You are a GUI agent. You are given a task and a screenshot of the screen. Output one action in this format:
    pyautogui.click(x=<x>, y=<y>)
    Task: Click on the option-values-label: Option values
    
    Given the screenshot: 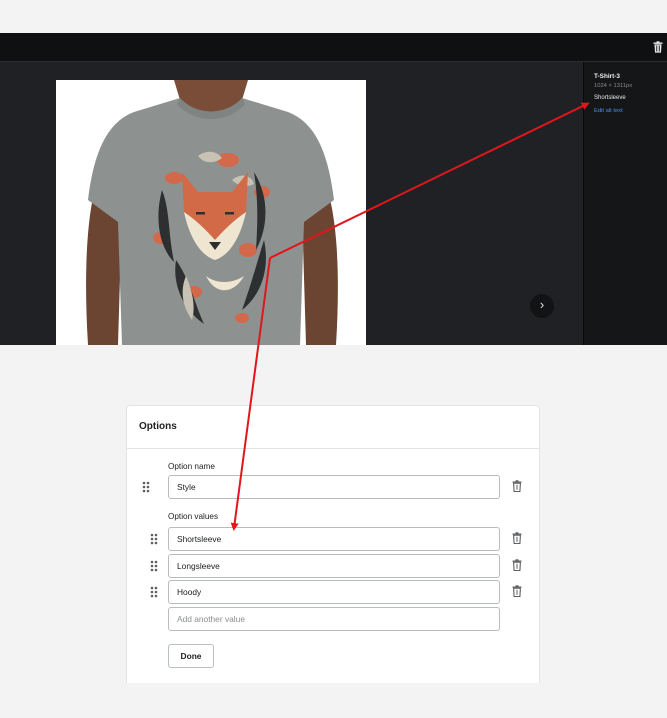 What is the action you would take?
    pyautogui.click(x=193, y=516)
    